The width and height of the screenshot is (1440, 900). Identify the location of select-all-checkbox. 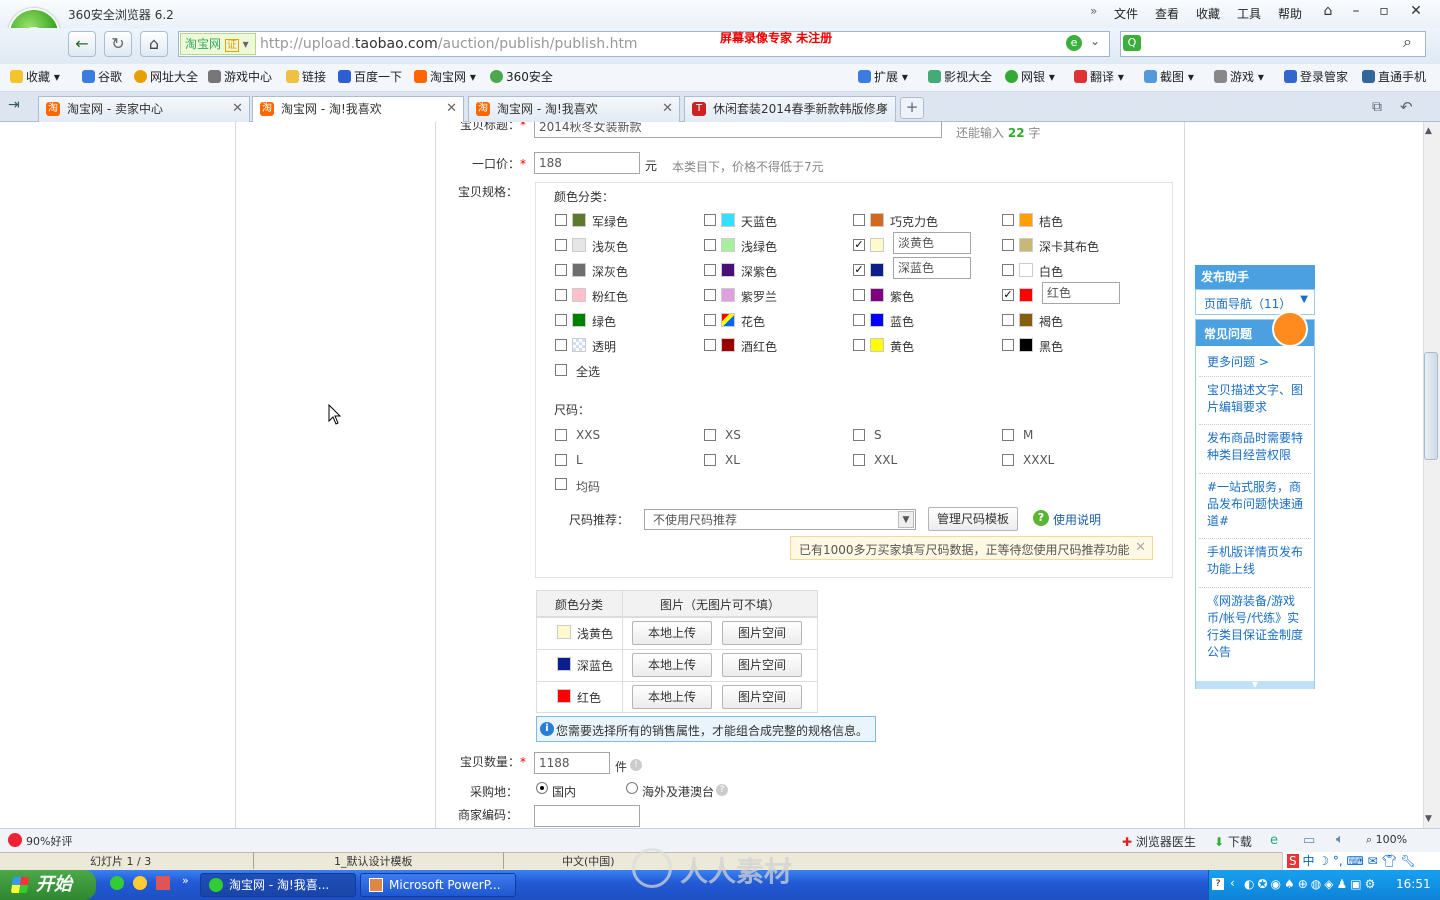
(561, 370).